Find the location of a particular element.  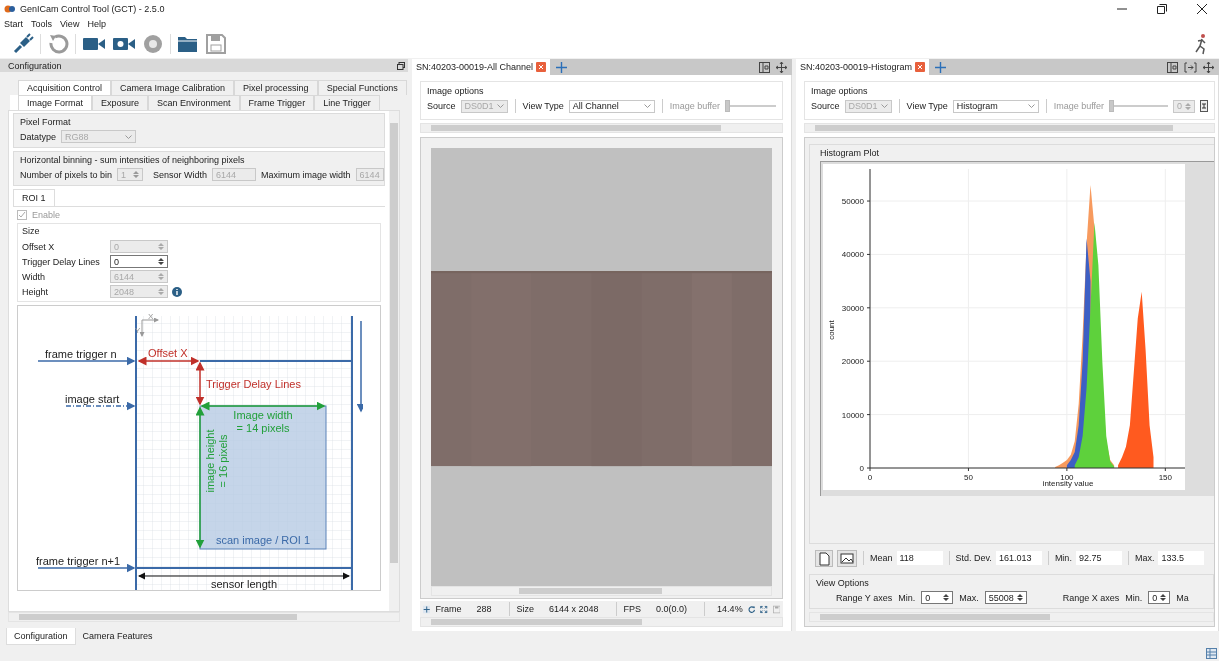

group-legend: View Options is located at coordinates (1011, 583).